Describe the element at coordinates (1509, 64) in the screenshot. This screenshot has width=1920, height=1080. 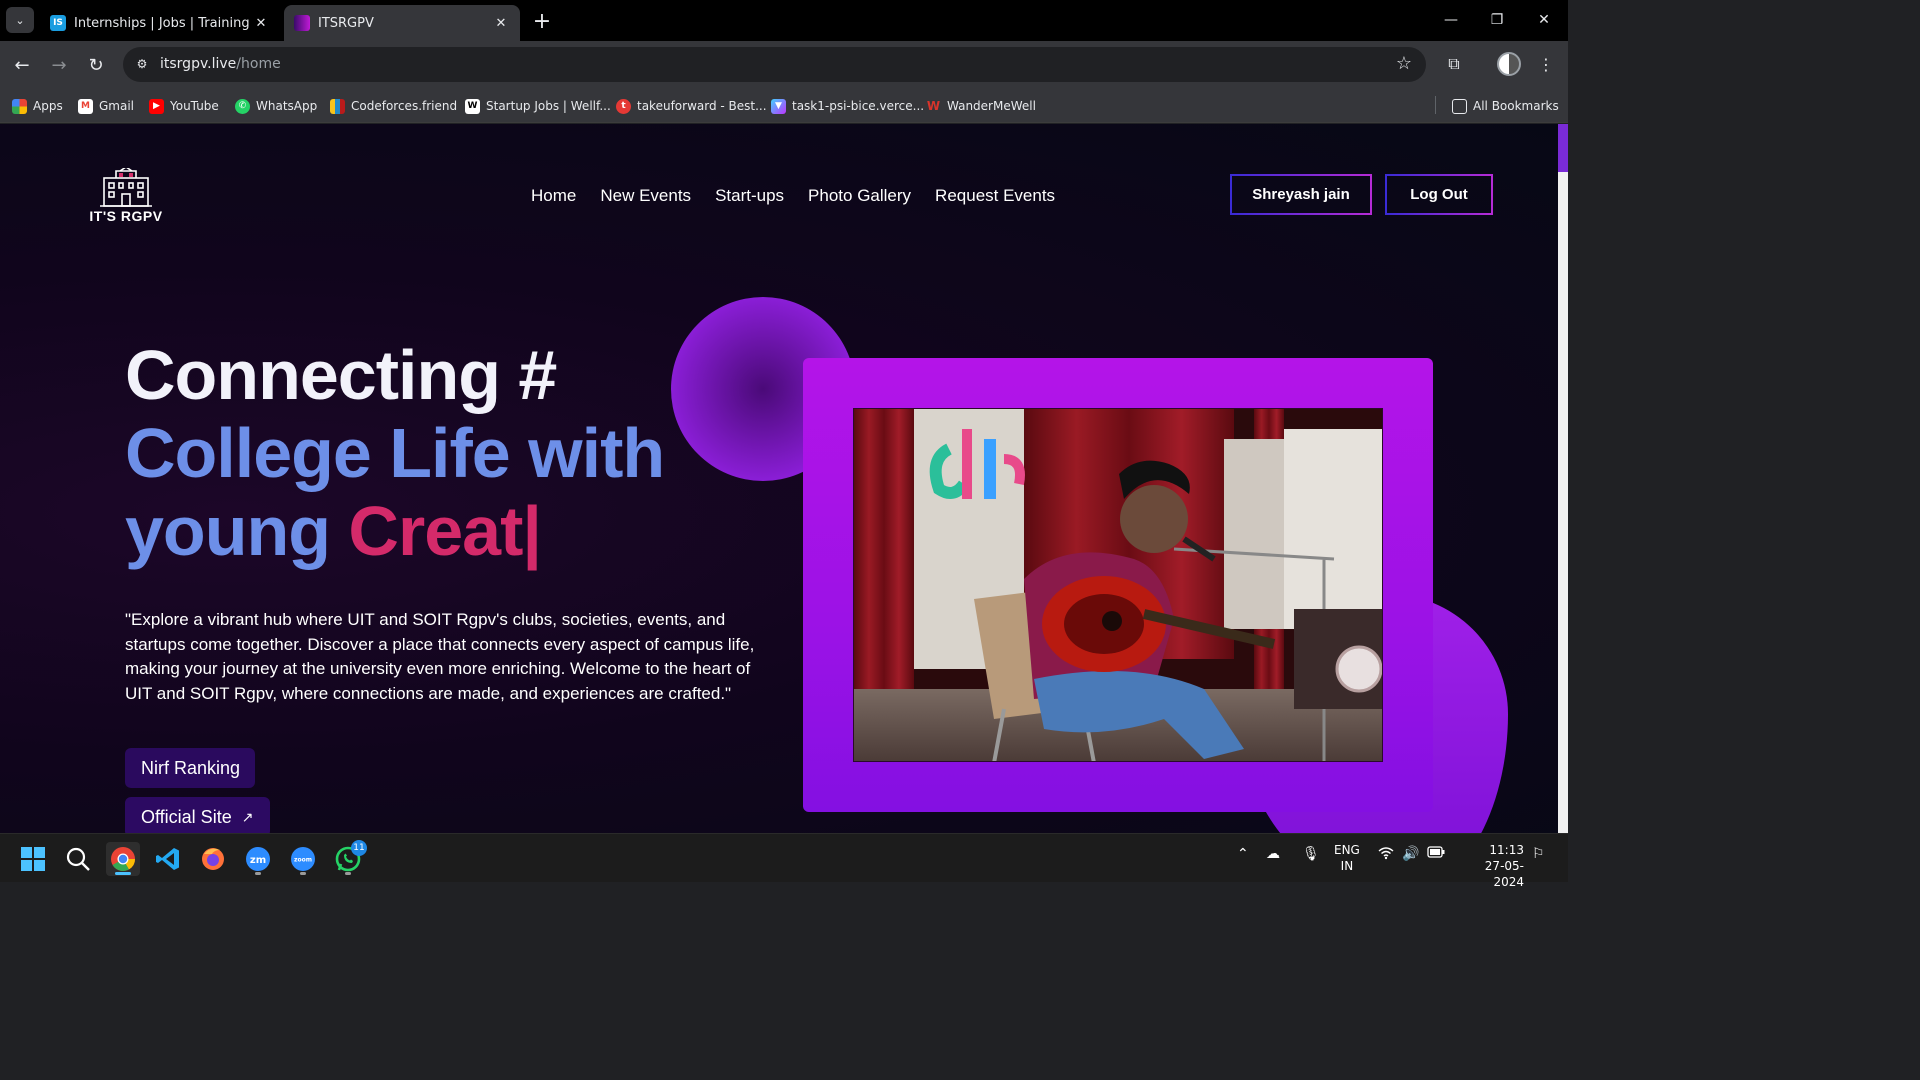
I see `profile-avatar` at that location.